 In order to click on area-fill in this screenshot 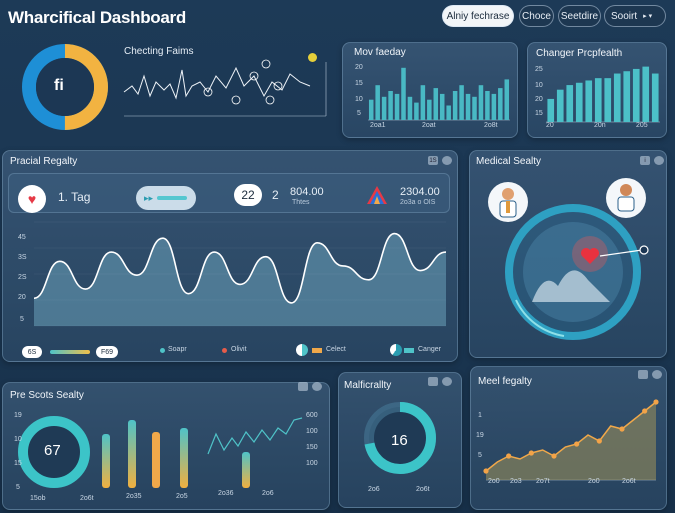, I will do `click(571, 441)`.